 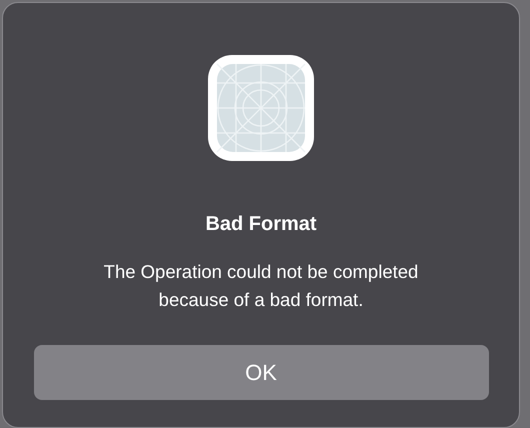 What do you see at coordinates (261, 286) in the screenshot?
I see `dialog-message: The Operation could not be completed because of a bad format.` at bounding box center [261, 286].